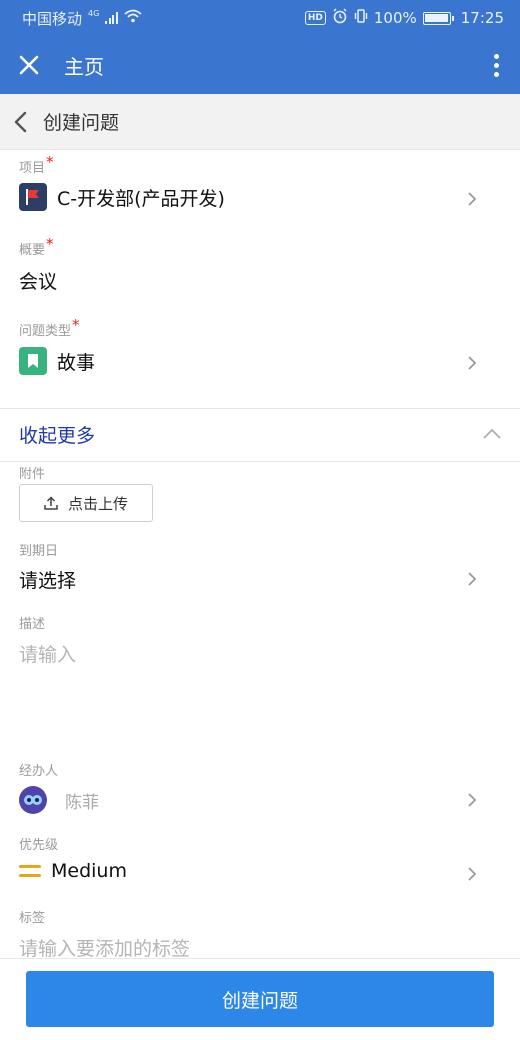 This screenshot has height=1040, width=520. Describe the element at coordinates (260, 122) in the screenshot. I see `page-header: 创建问题` at that location.